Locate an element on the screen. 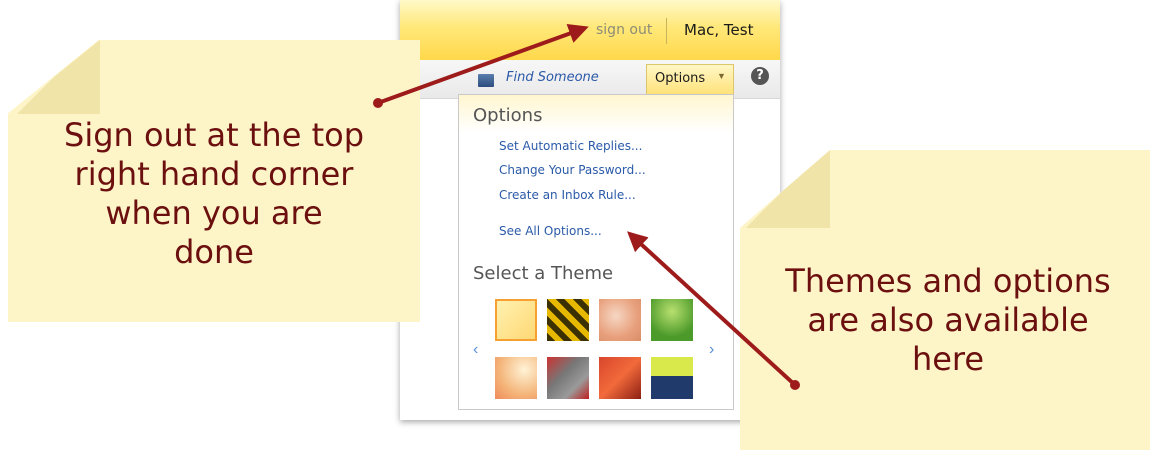 The image size is (1157, 461). callout-line: here is located at coordinates (948, 359).